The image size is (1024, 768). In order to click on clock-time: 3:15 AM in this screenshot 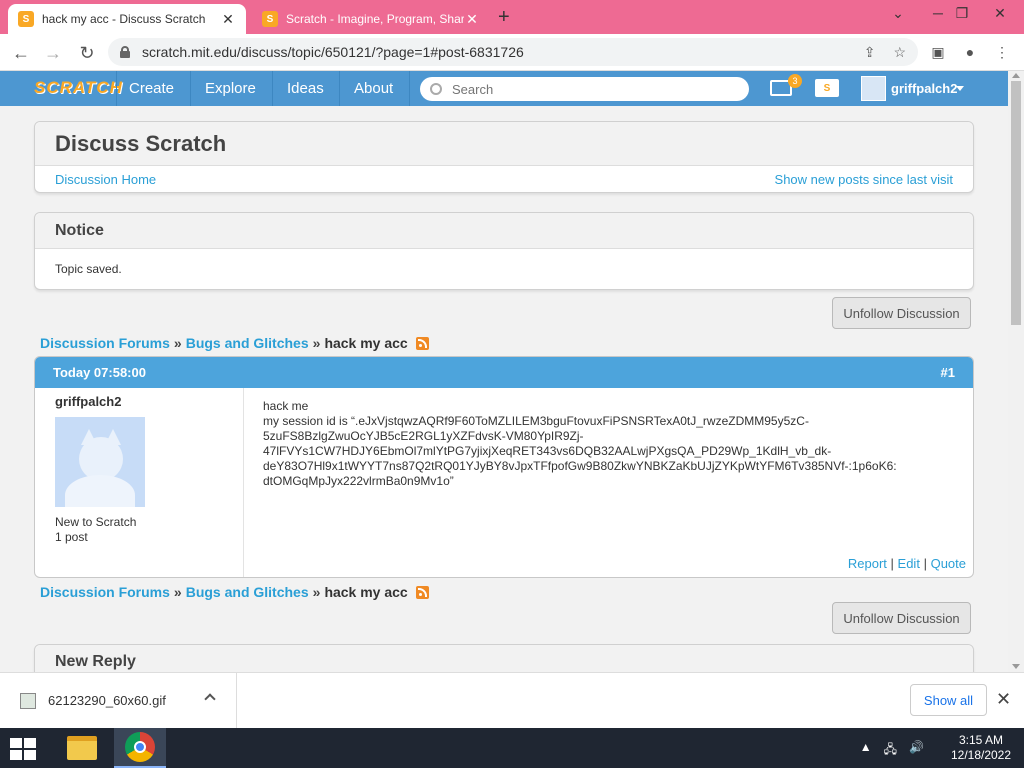, I will do `click(981, 740)`.